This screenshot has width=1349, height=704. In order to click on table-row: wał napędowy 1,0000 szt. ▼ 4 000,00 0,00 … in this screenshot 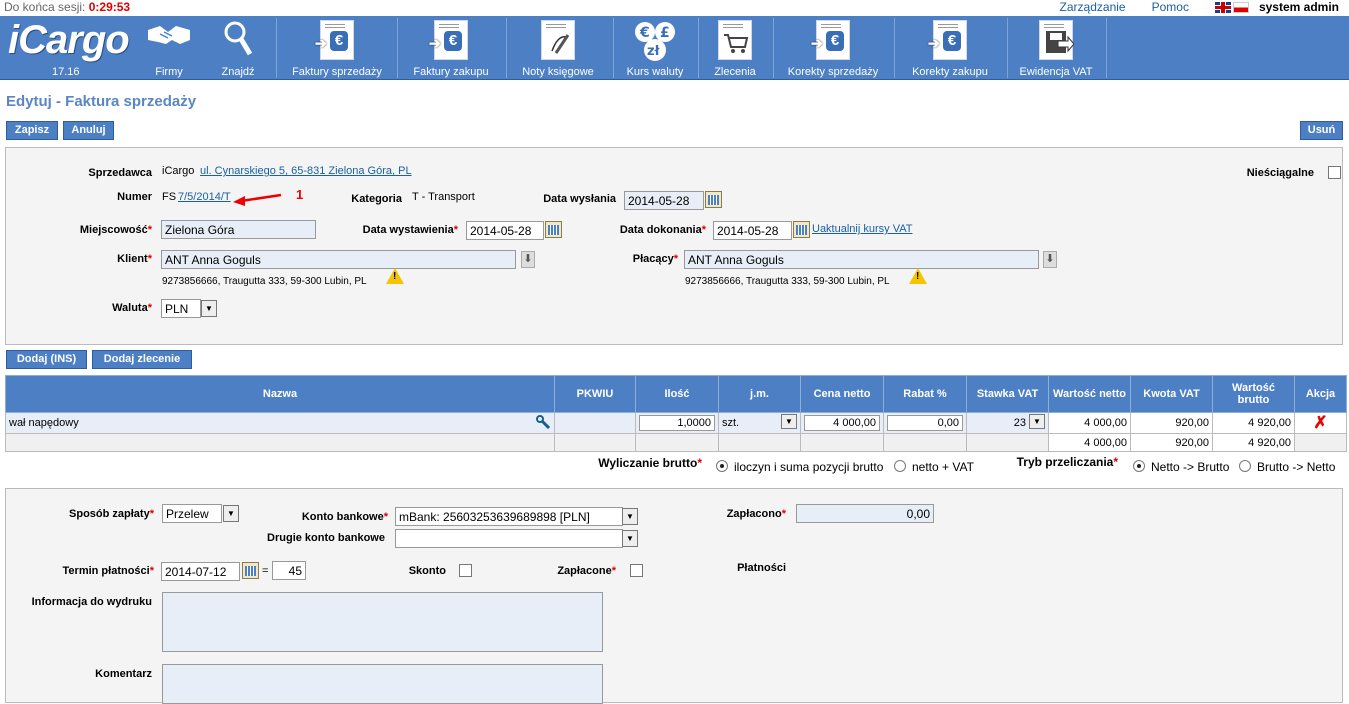, I will do `click(676, 423)`.